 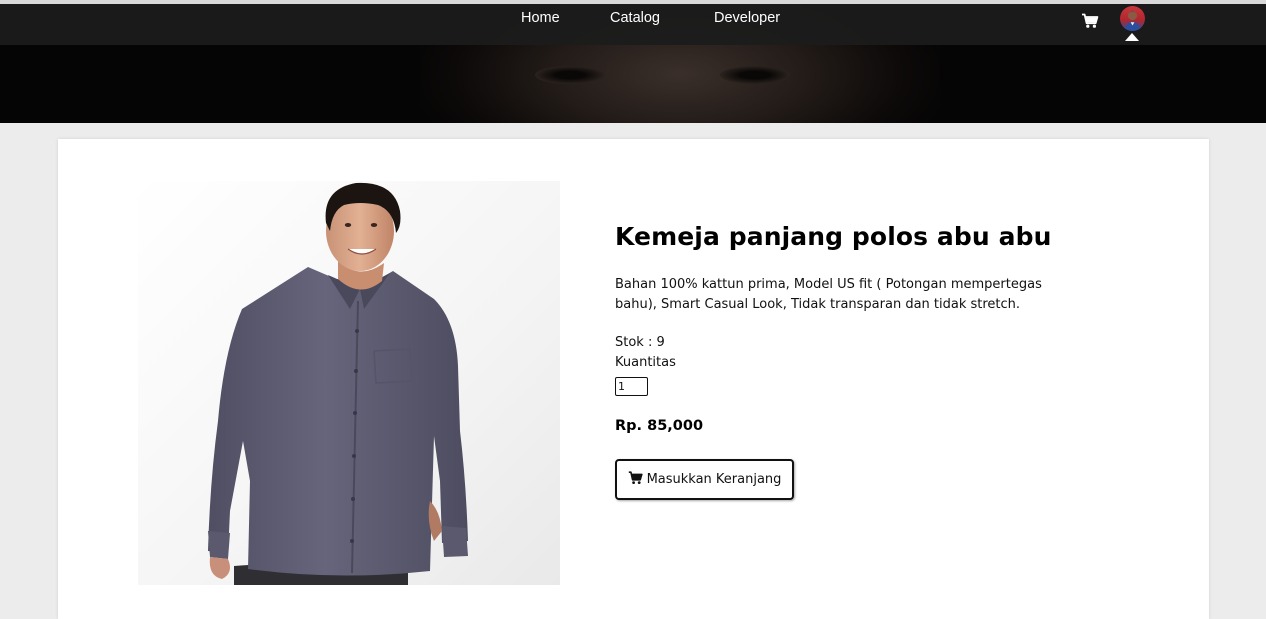 I want to click on top-navbar: Home Catalog Developer, so click(x=633, y=24).